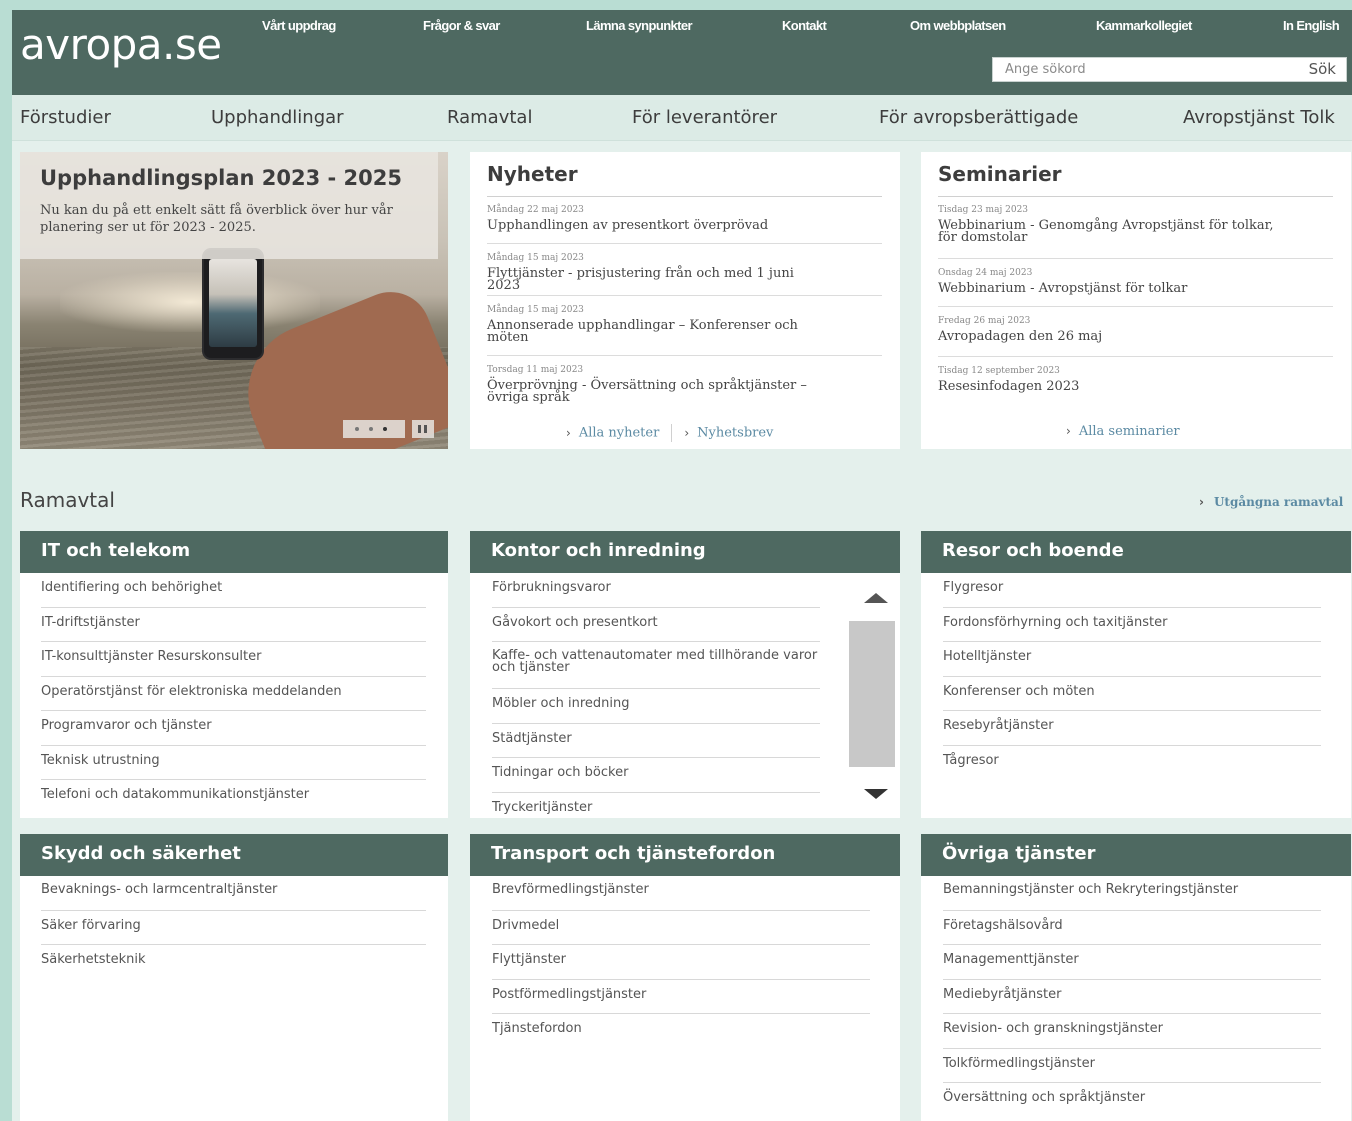 The image size is (1352, 1121). What do you see at coordinates (681, 1031) in the screenshot?
I see `list-item: Tjänstefordon` at bounding box center [681, 1031].